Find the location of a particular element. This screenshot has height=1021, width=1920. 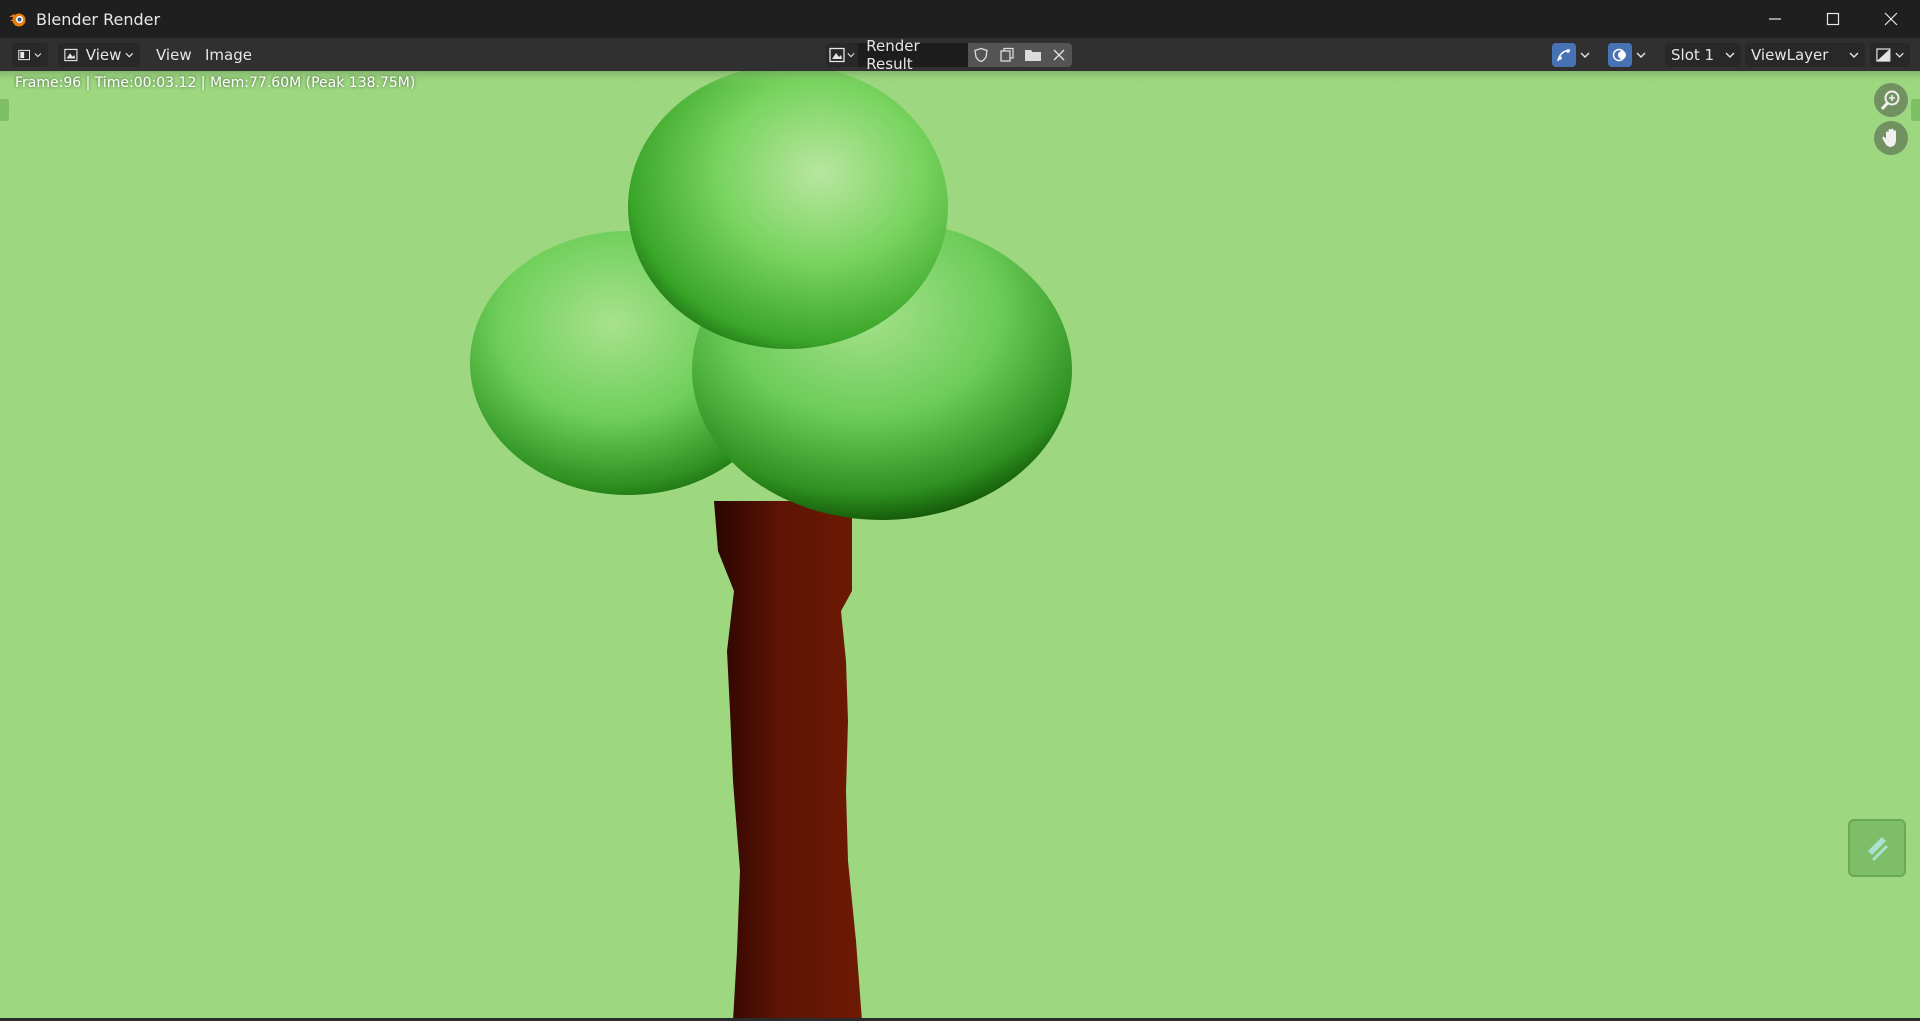

maximize-button is located at coordinates (1833, 19).